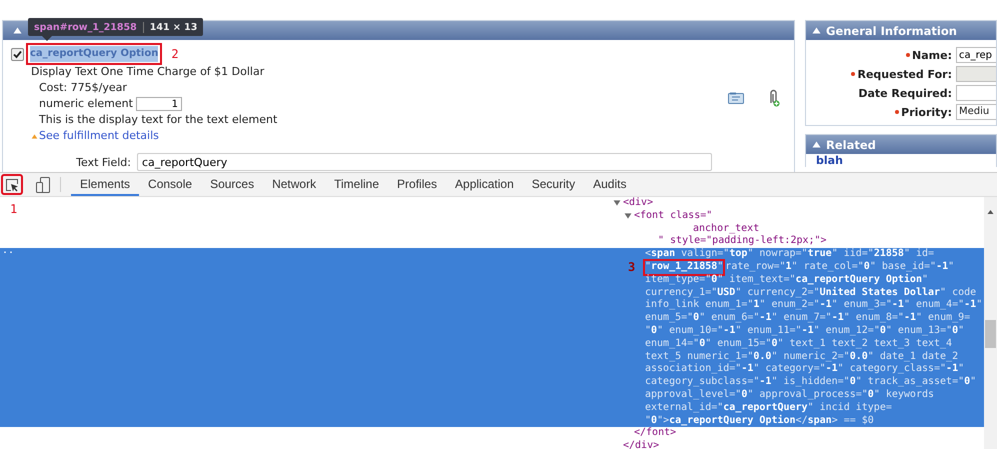 This screenshot has height=449, width=997. Describe the element at coordinates (673, 216) in the screenshot. I see `code-text: <font class="` at that location.